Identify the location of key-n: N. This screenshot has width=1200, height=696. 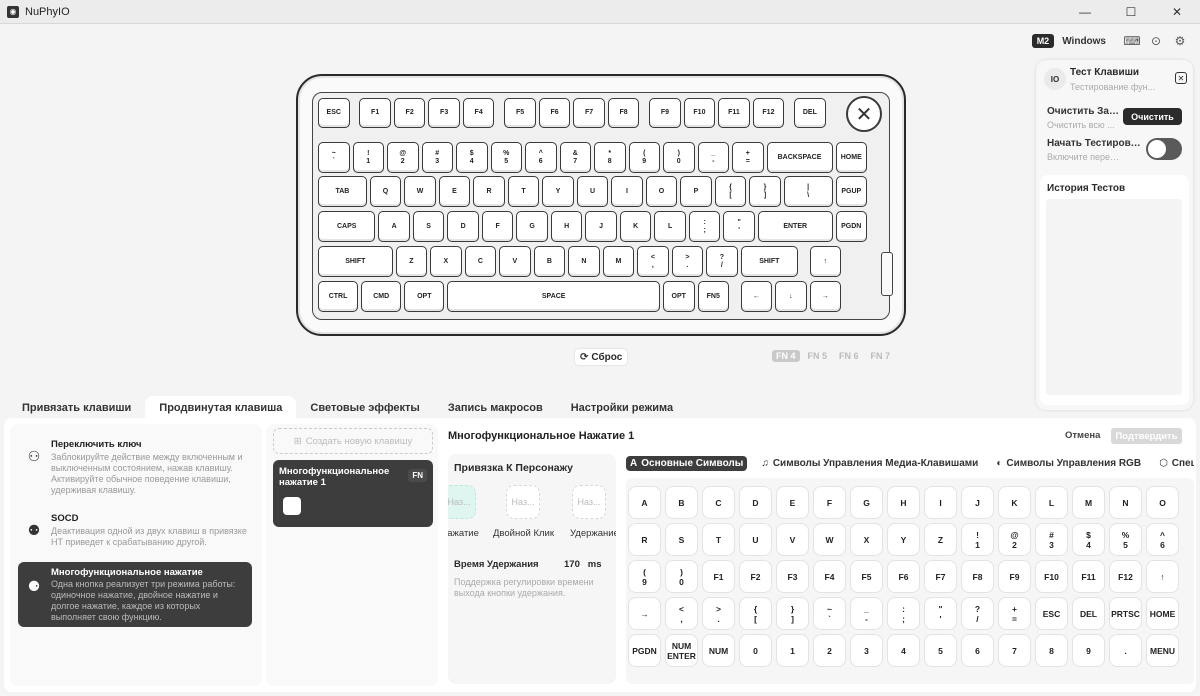
(584, 261).